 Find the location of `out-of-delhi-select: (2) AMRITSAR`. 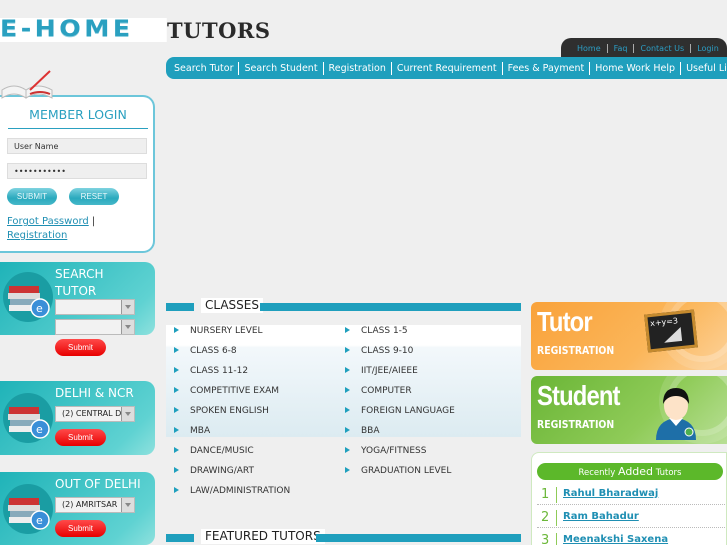

out-of-delhi-select: (2) AMRITSAR is located at coordinates (95, 505).